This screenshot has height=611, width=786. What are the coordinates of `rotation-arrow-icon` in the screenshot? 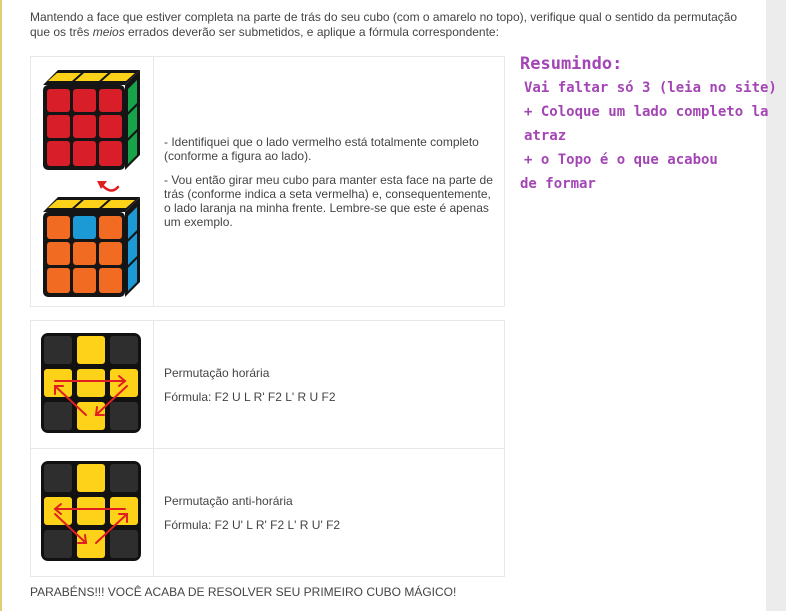 It's located at (110, 187).